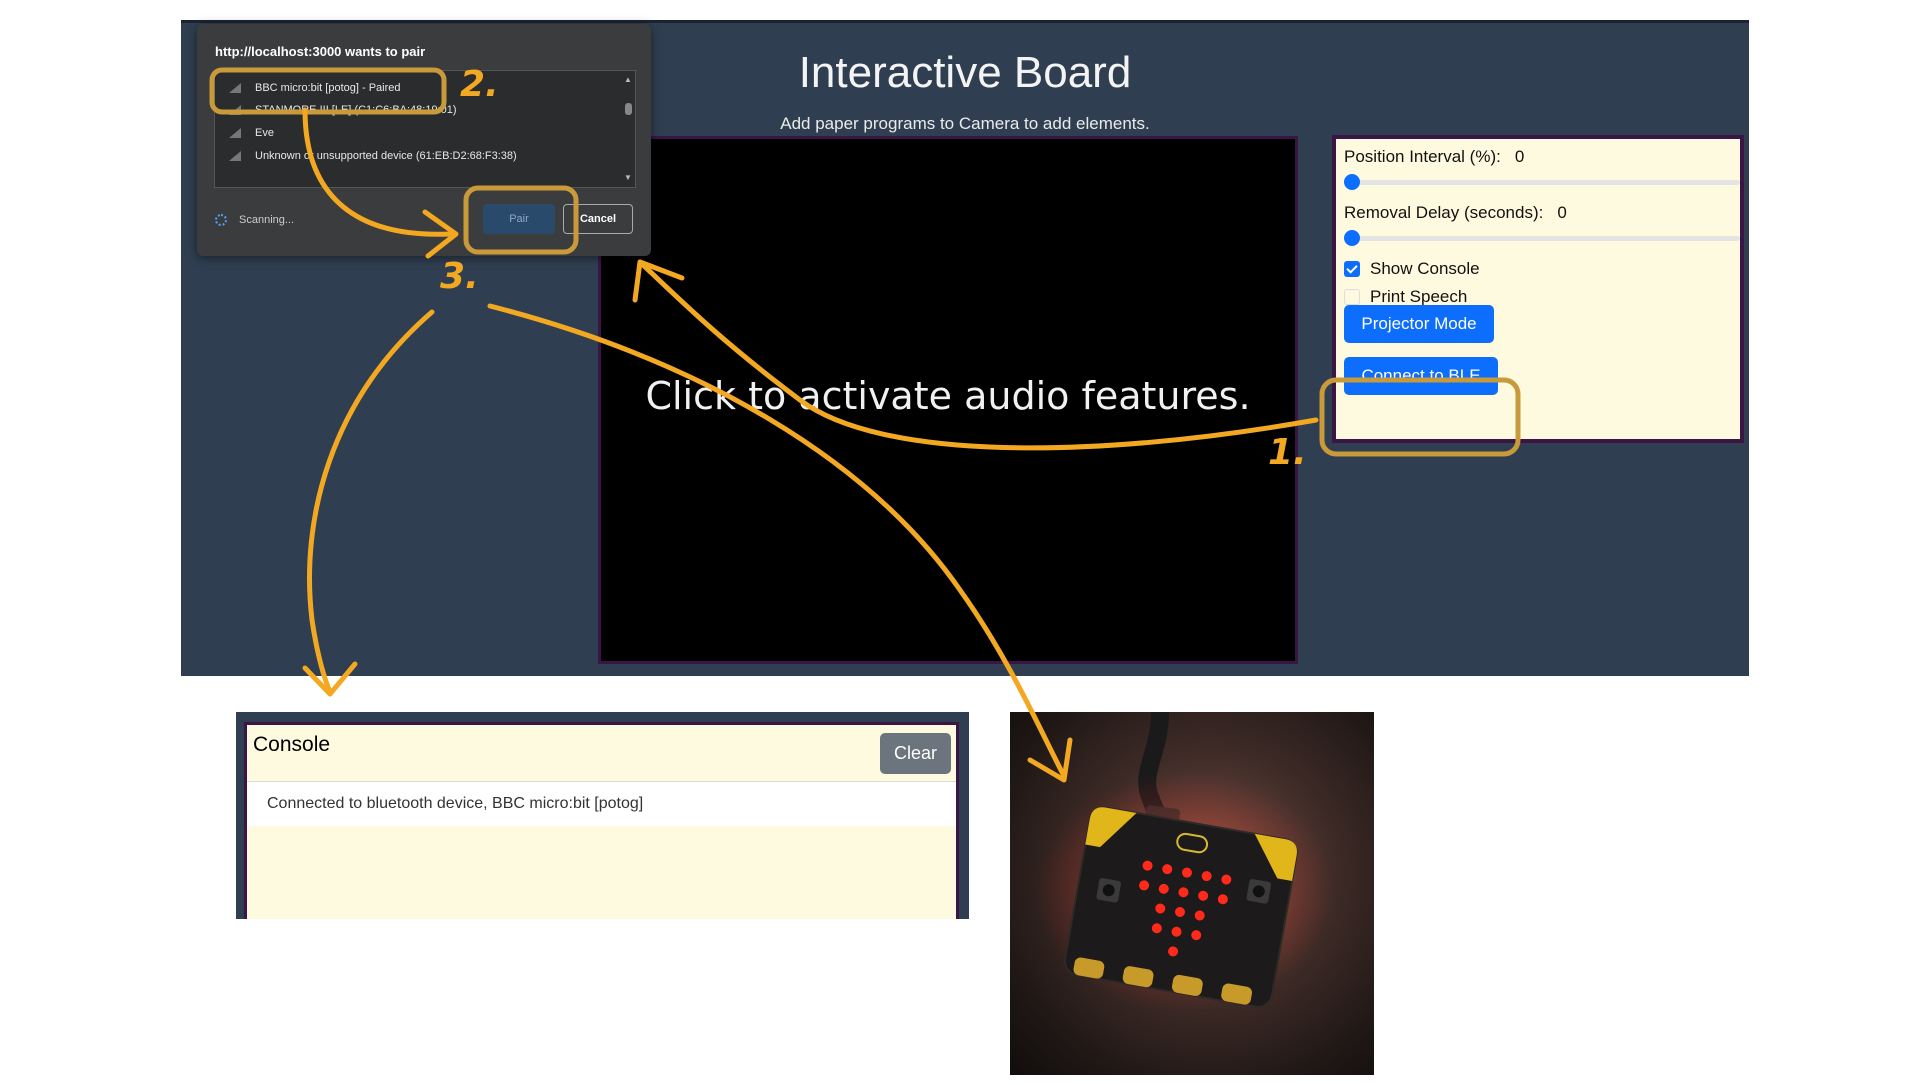 The image size is (1920, 1085). Describe the element at coordinates (1352, 269) in the screenshot. I see `show-console-checkbox` at that location.